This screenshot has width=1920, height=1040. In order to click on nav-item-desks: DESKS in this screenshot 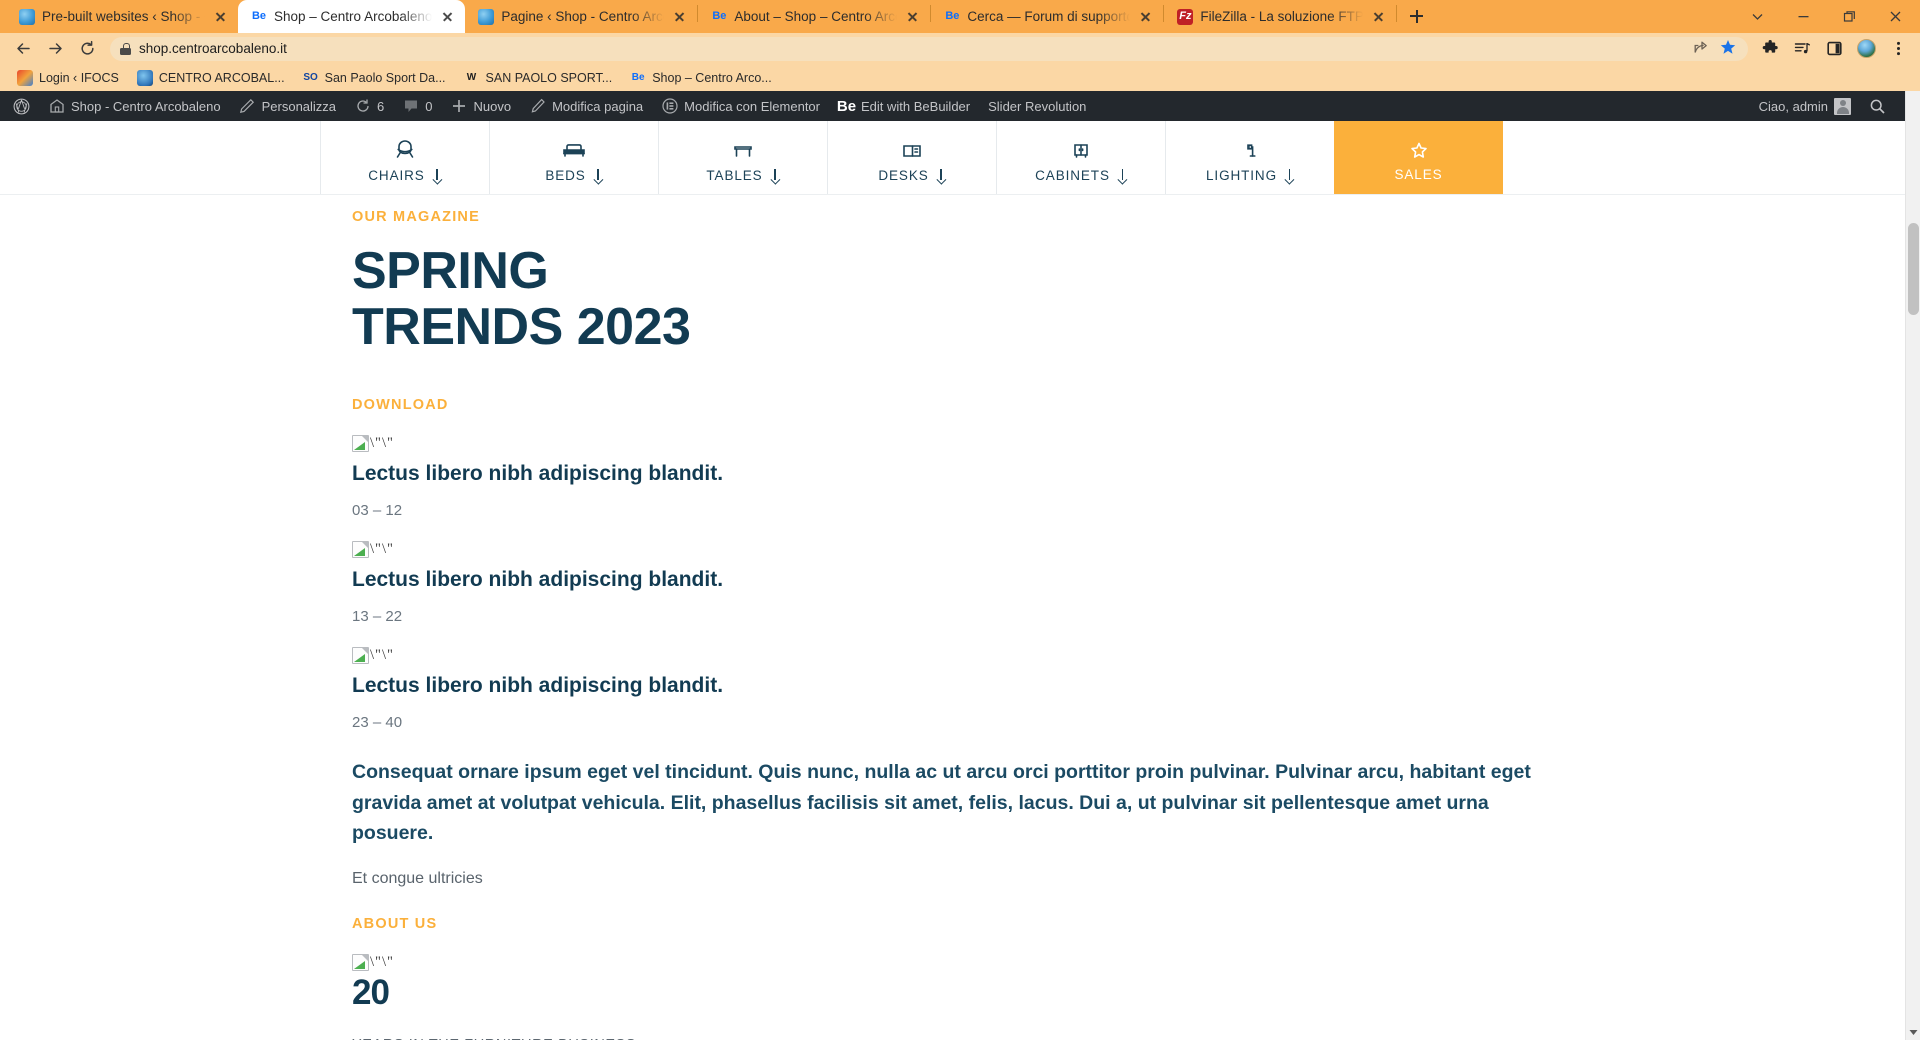, I will do `click(911, 157)`.